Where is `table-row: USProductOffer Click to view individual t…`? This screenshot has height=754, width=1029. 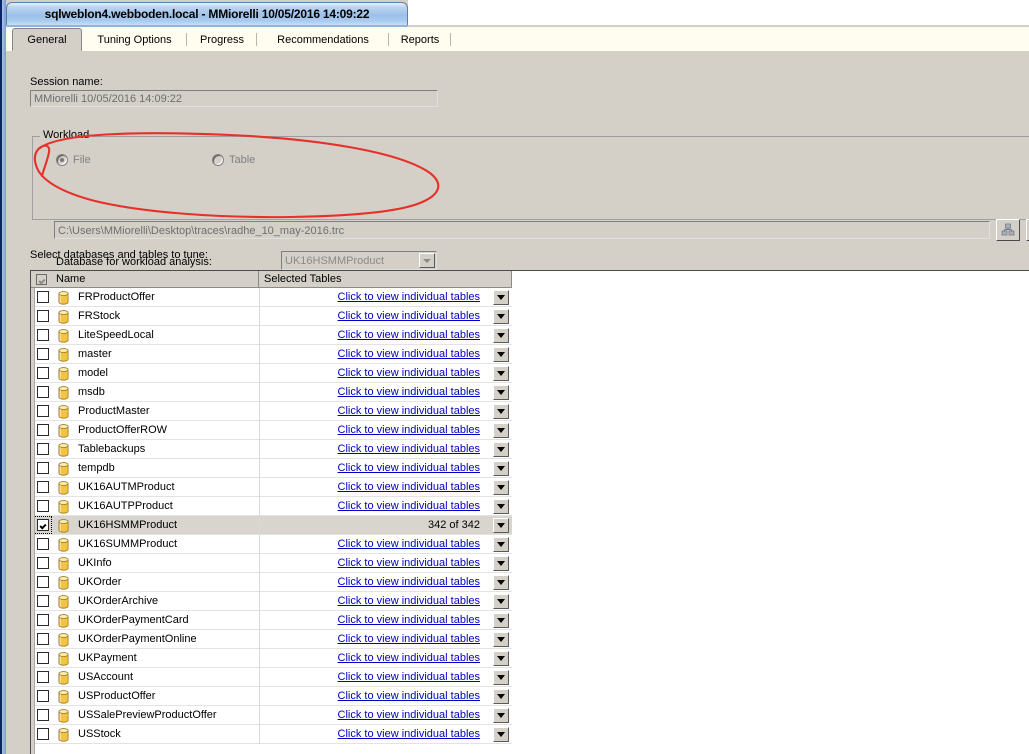 table-row: USProductOffer Click to view individual t… is located at coordinates (271, 696).